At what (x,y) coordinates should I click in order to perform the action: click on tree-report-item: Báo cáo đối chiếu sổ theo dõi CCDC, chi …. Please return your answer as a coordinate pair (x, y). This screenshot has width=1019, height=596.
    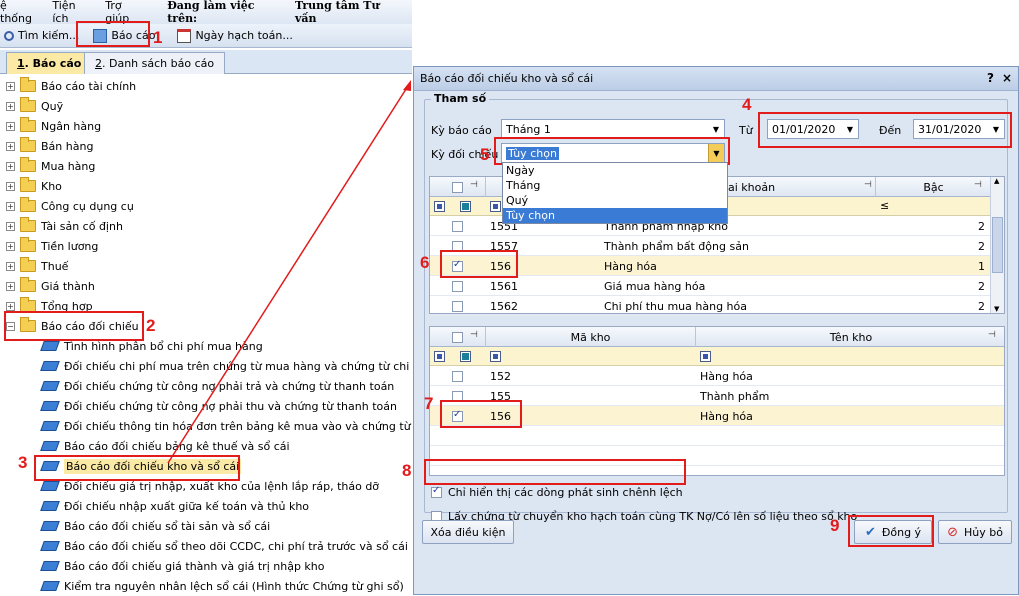
    Looking at the image, I should click on (224, 546).